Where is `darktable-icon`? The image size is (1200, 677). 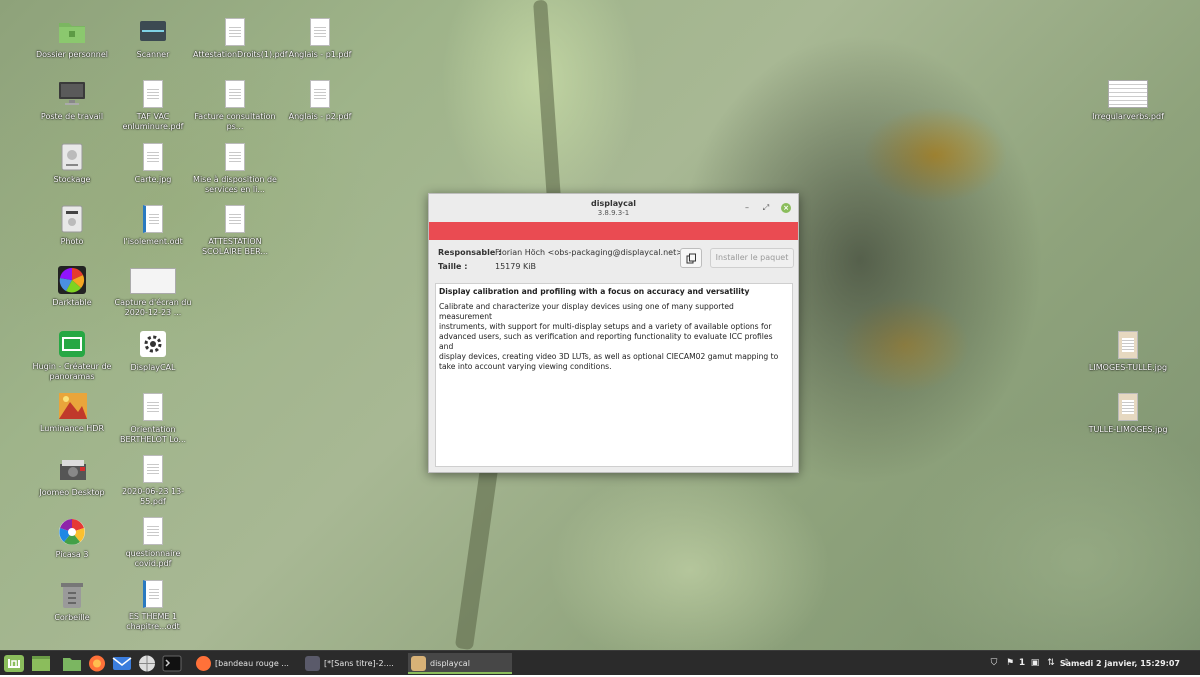 darktable-icon is located at coordinates (72, 280).